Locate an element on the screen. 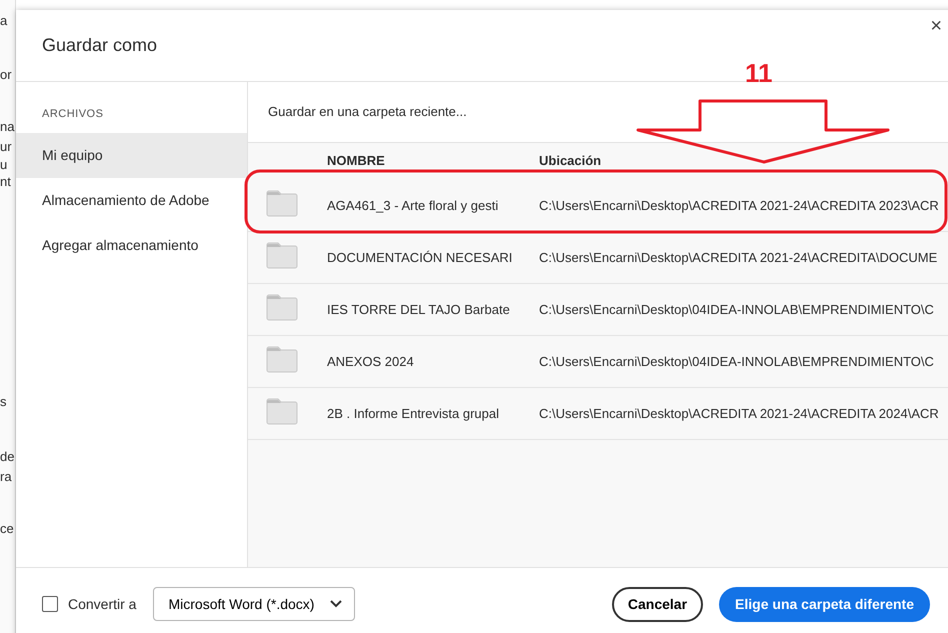  folder-path: C:\Users\Encarni\Desktop\ACREDITA 2021-24\ACREDITA 2023\ACR is located at coordinates (739, 205).